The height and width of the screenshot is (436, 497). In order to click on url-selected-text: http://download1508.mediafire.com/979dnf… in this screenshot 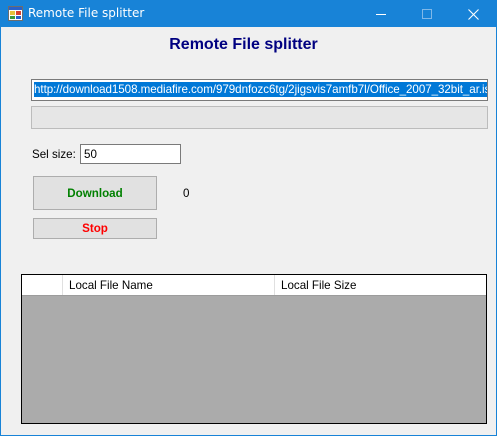, I will do `click(260, 89)`.